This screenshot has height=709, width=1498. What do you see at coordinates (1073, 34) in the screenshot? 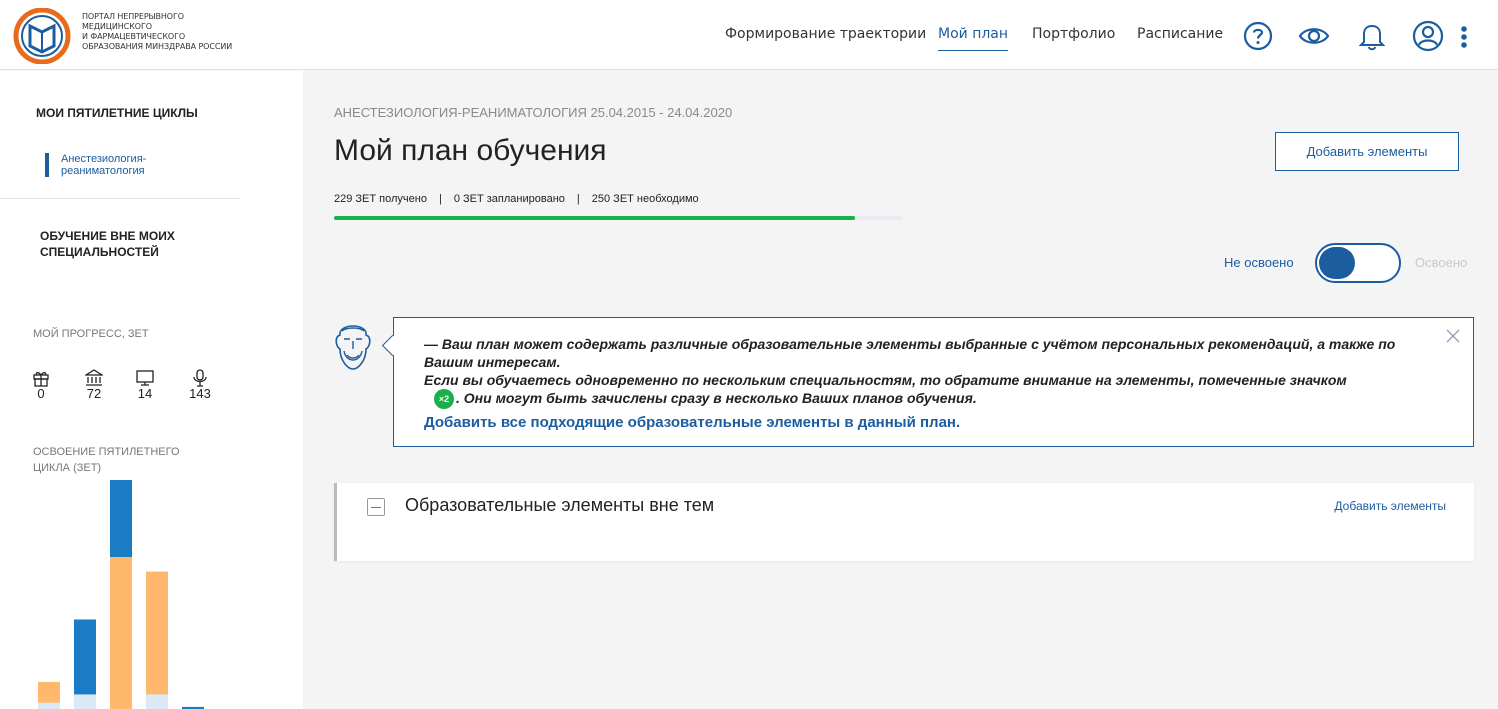
I see `nav-portfolio: Портфолио` at bounding box center [1073, 34].